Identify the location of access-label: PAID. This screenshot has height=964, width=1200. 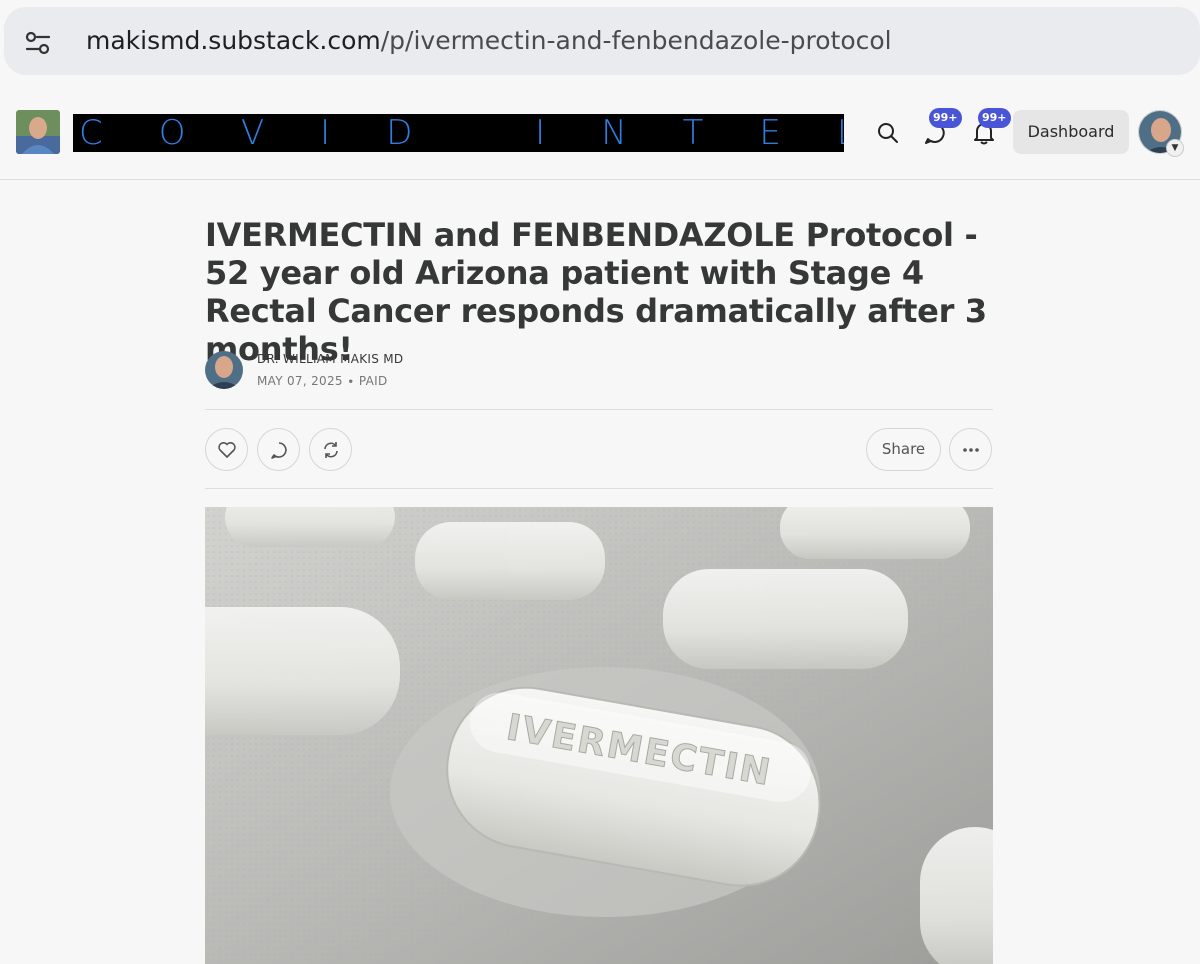
(373, 381).